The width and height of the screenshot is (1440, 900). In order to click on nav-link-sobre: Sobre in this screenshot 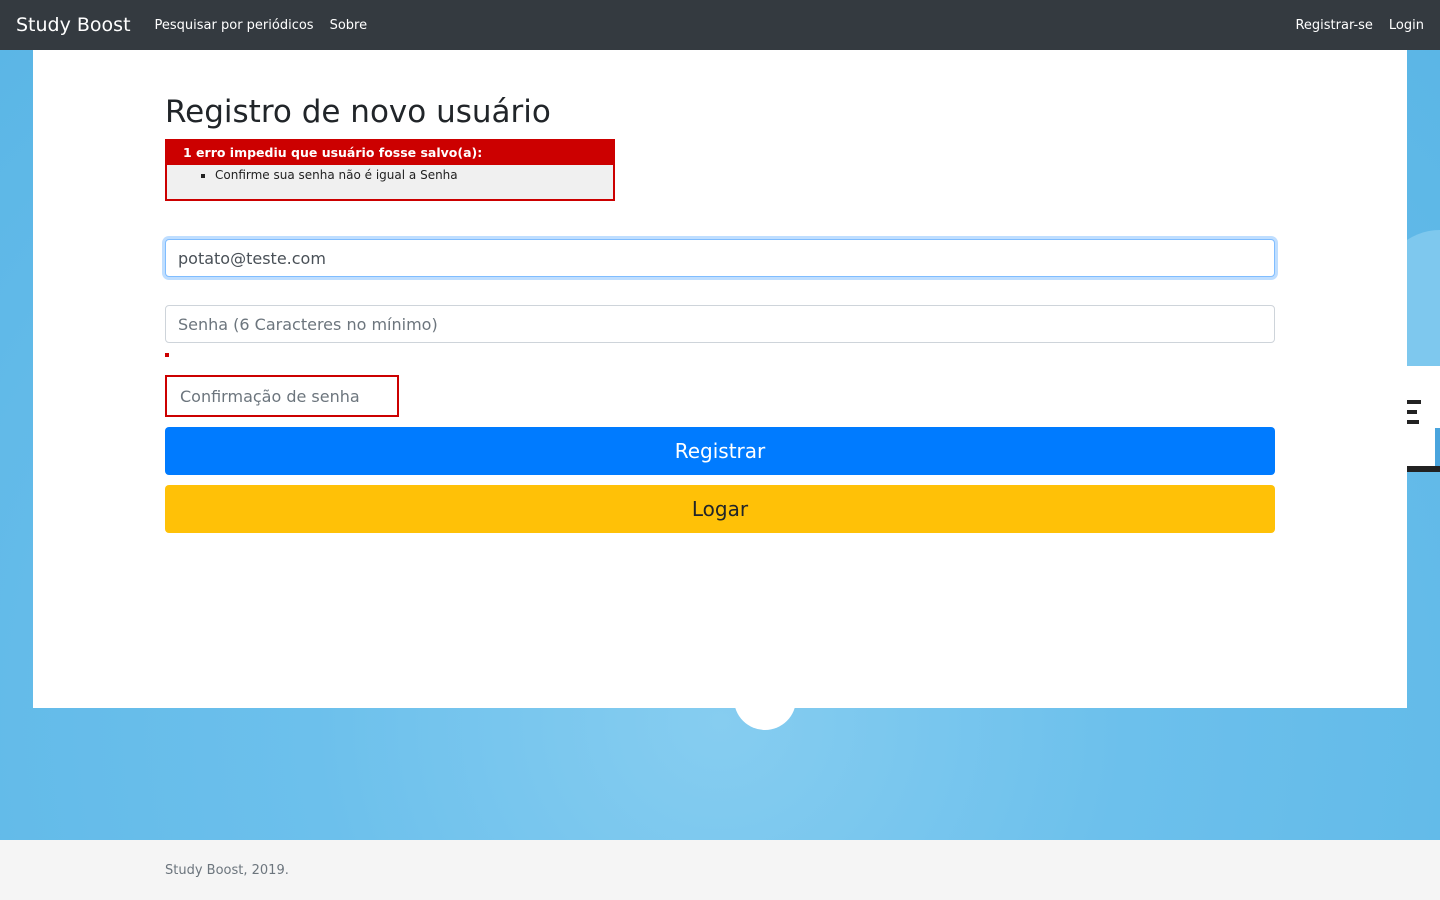, I will do `click(349, 25)`.